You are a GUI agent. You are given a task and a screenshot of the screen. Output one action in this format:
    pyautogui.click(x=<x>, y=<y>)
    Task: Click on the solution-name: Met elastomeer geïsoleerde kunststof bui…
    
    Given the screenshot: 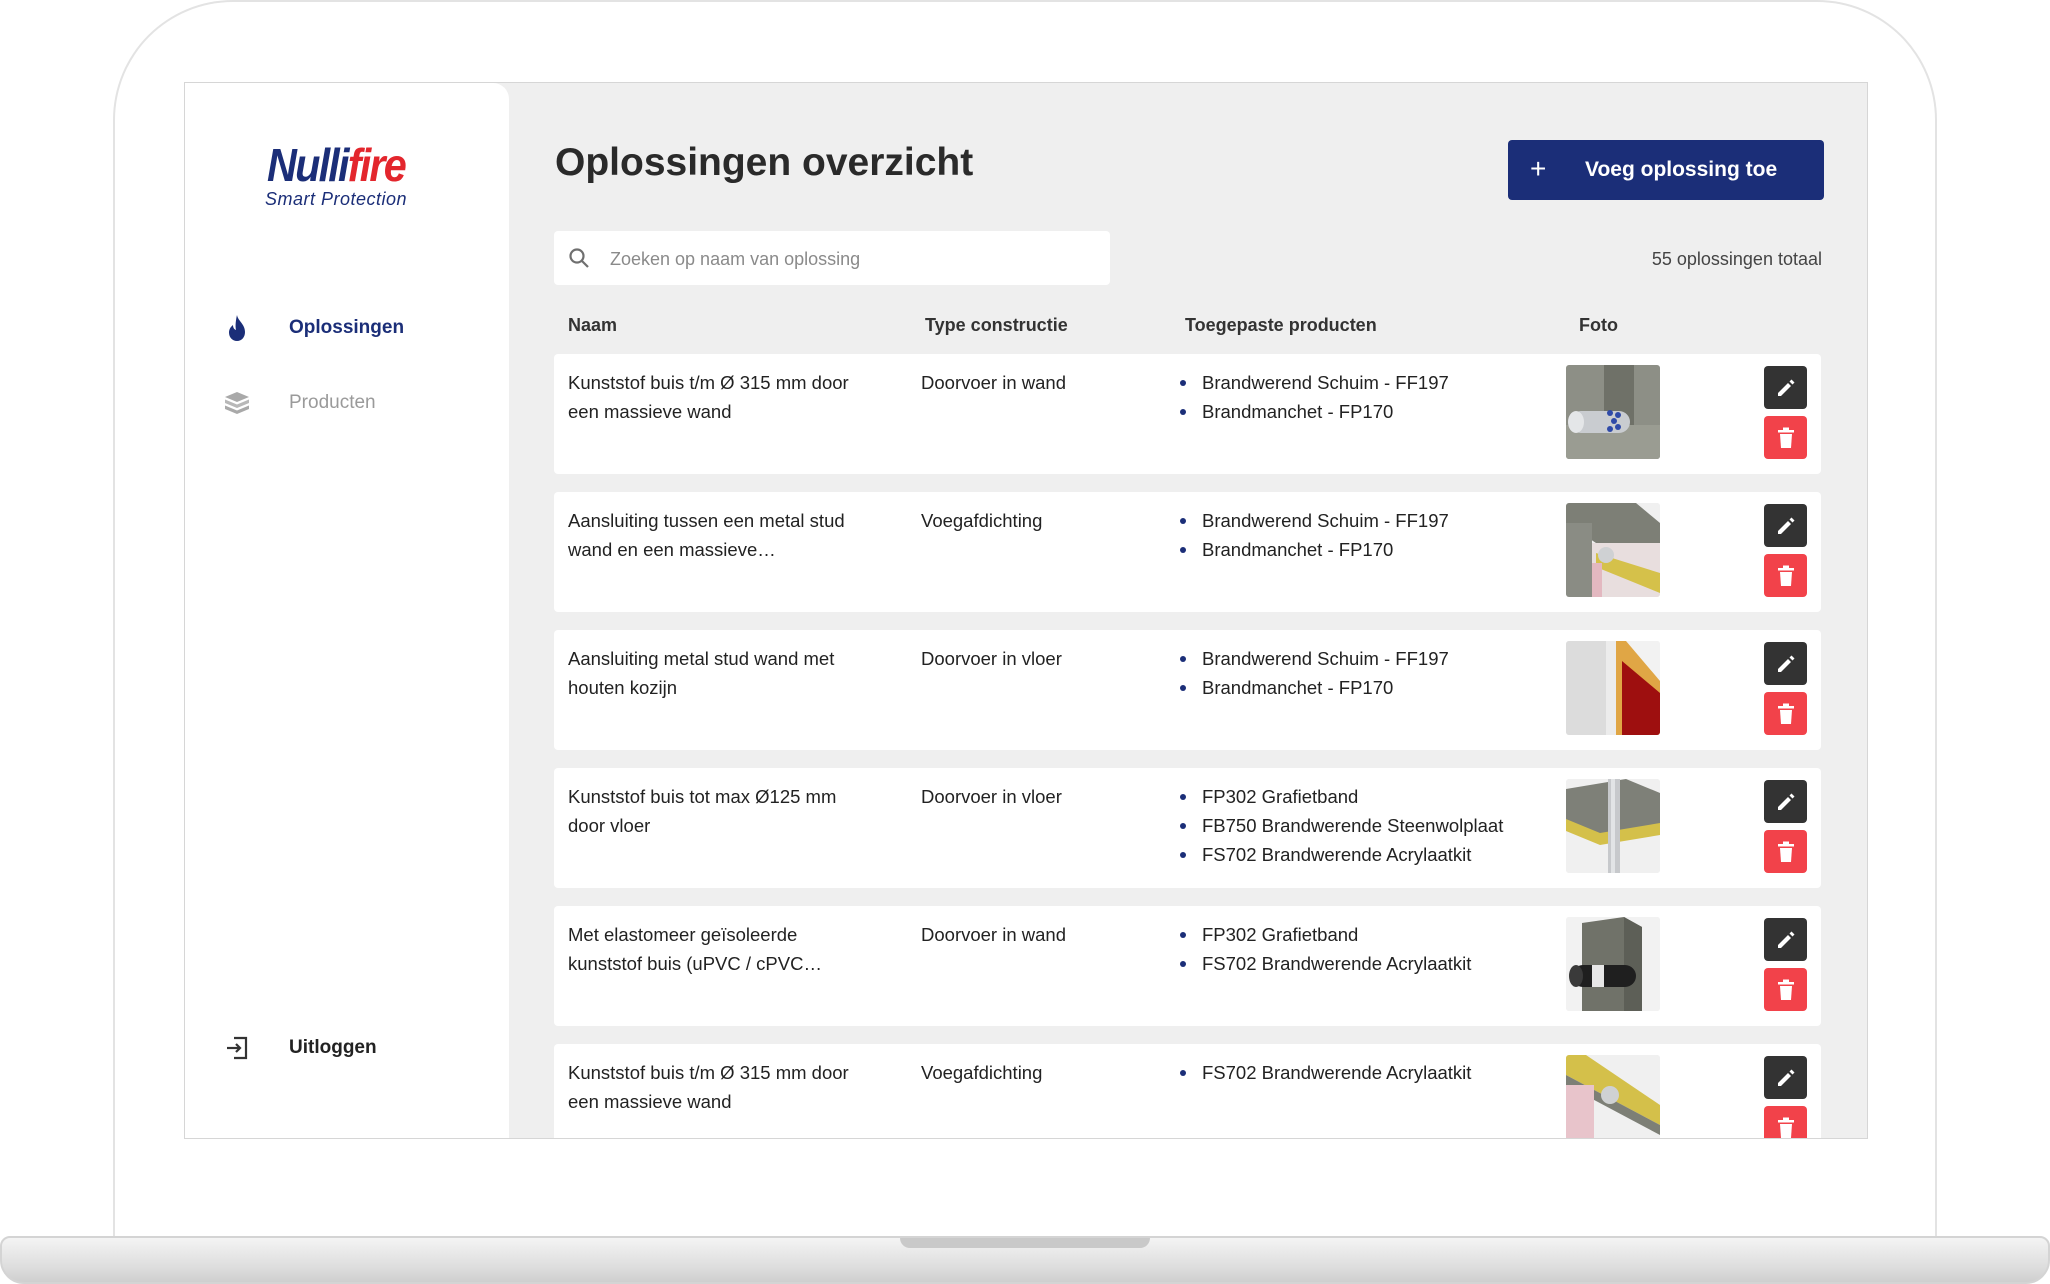 What is the action you would take?
    pyautogui.click(x=695, y=949)
    